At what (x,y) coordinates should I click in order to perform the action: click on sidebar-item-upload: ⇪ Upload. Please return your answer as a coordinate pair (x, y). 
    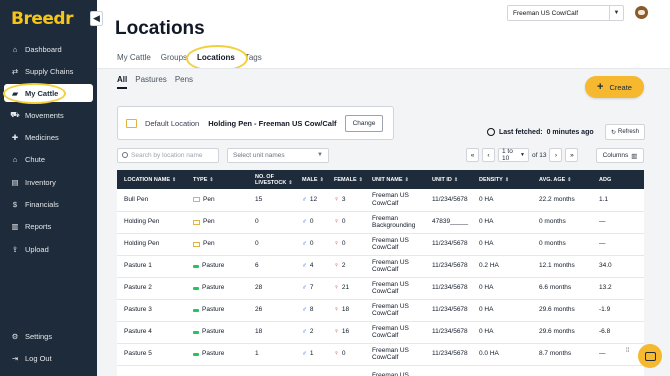
    Looking at the image, I should click on (48, 249).